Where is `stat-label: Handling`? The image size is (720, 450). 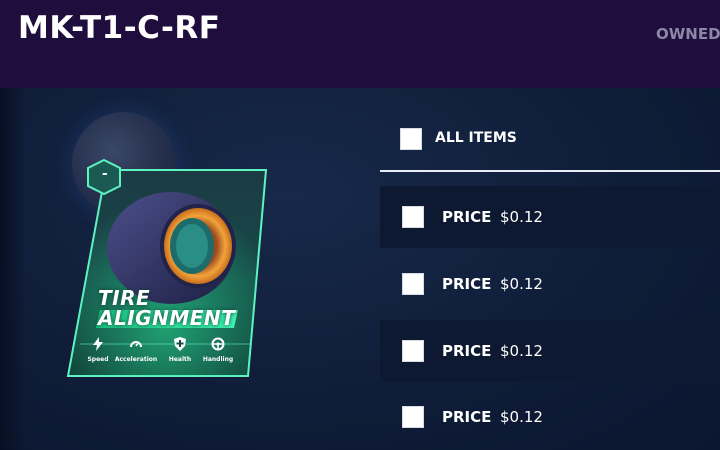
stat-label: Handling is located at coordinates (218, 359).